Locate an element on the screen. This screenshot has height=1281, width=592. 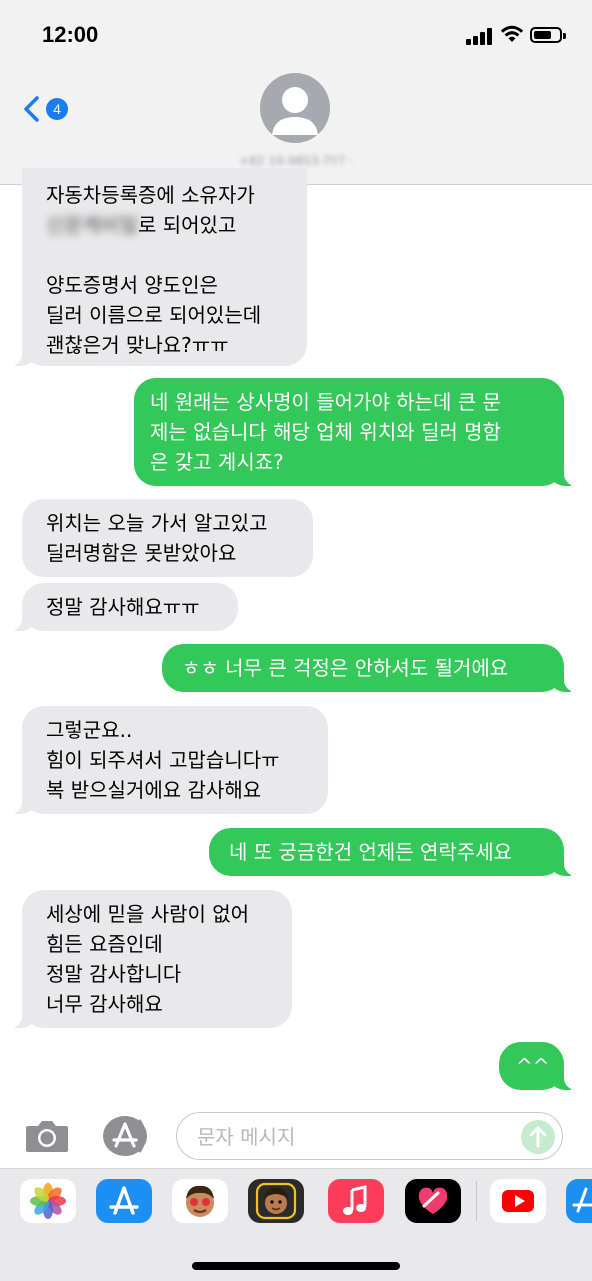
message-input-box is located at coordinates (369, 1136).